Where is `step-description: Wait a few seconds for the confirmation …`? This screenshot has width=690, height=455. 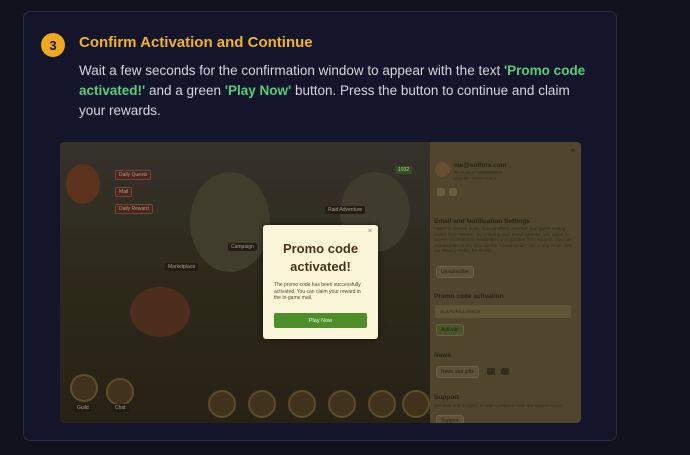
step-description: Wait a few seconds for the confirmation … is located at coordinates (339, 91).